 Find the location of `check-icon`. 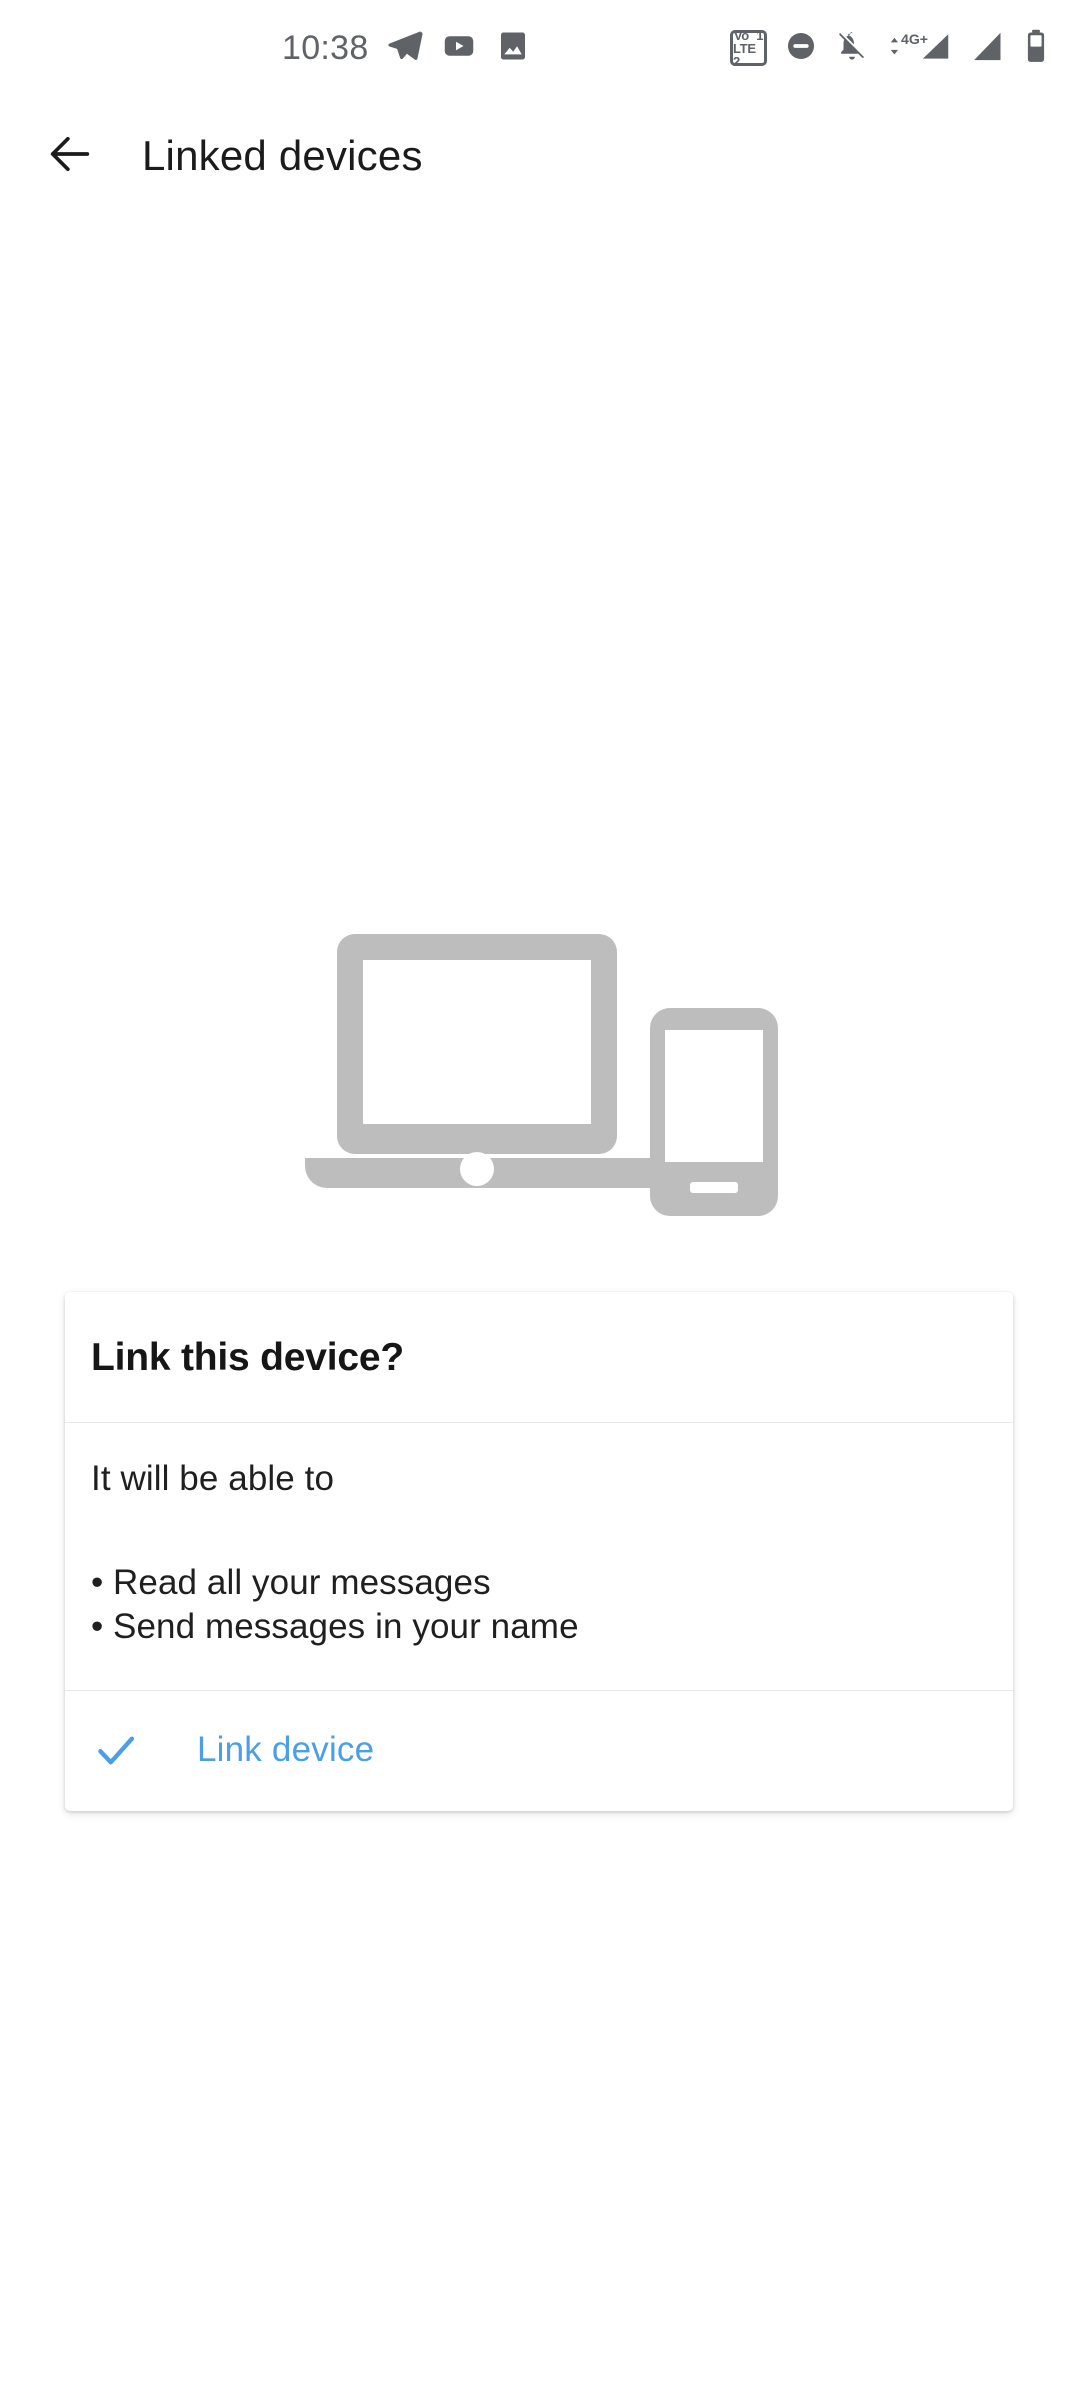

check-icon is located at coordinates (120, 1750).